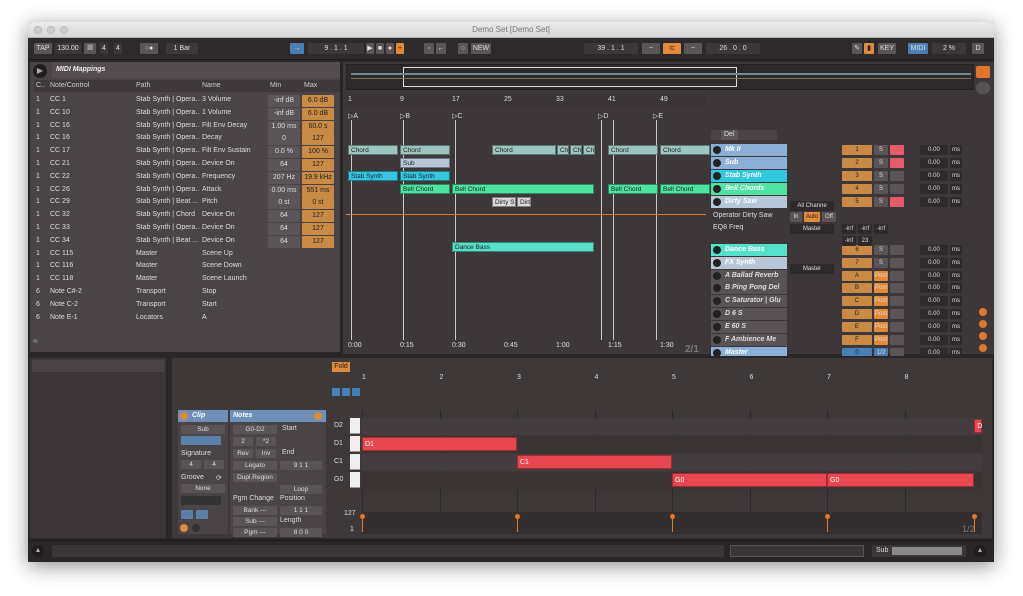 The width and height of the screenshot is (1023, 596). Describe the element at coordinates (749, 327) in the screenshot. I see `track-header: E 60 S` at that location.